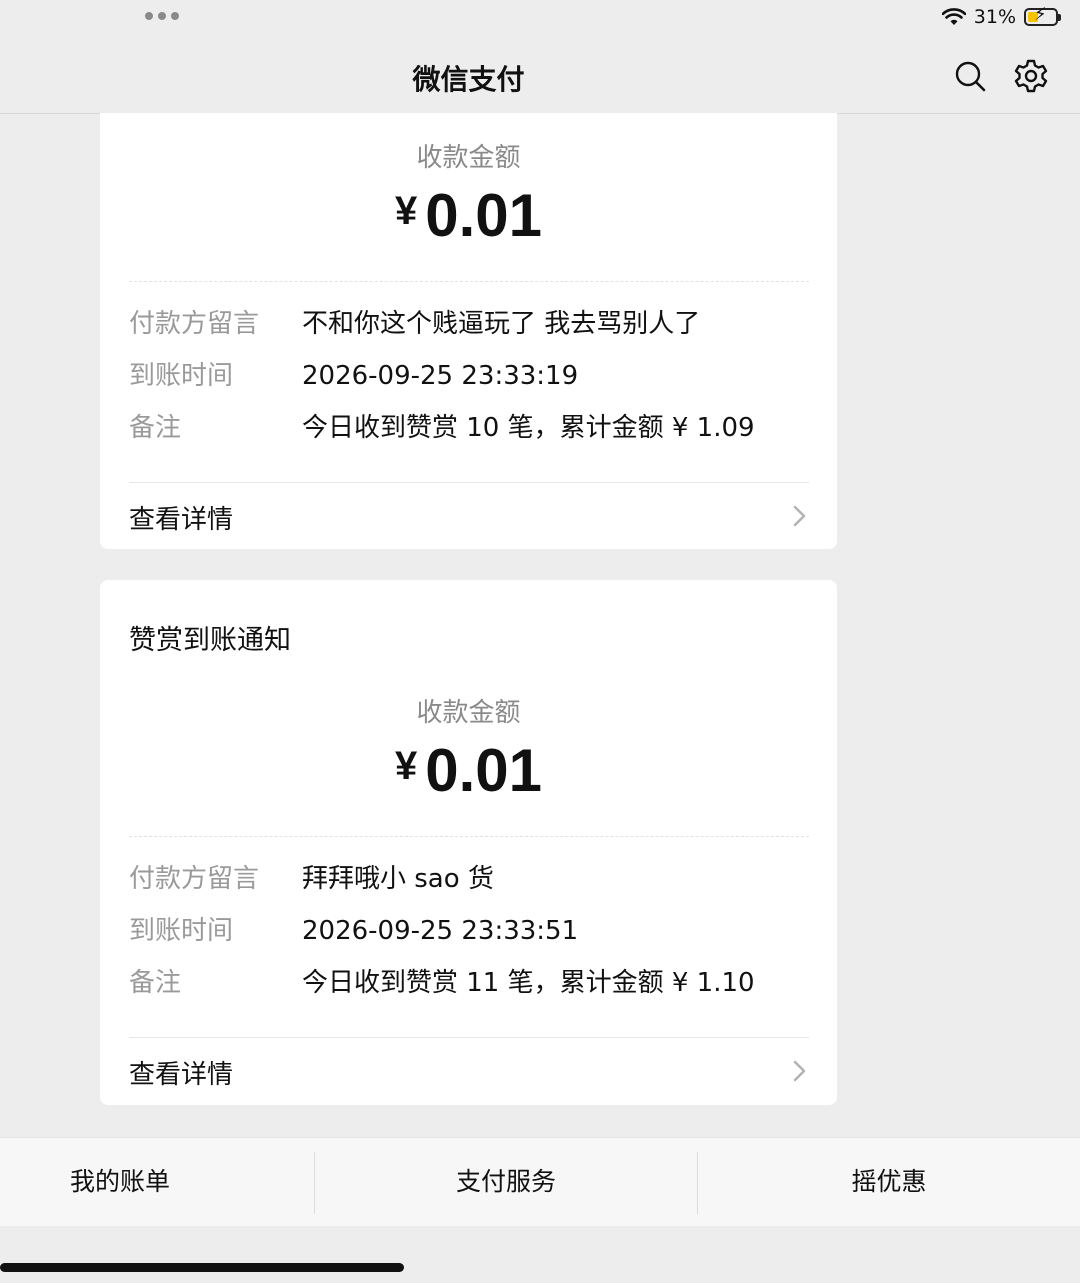 This screenshot has width=1080, height=1283. Describe the element at coordinates (889, 1182) in the screenshot. I see `tab-shake-offers: 摇优惠` at that location.